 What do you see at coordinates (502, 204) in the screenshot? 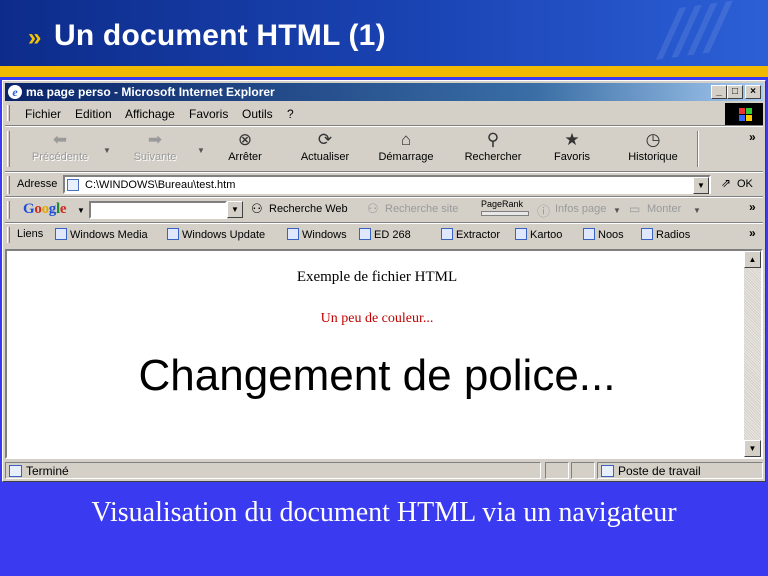
I see `pagerank-label: PageRank` at bounding box center [502, 204].